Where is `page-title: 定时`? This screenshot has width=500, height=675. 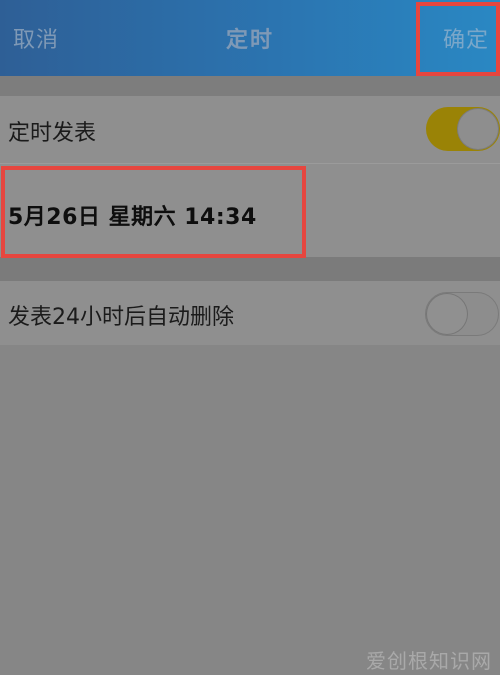
page-title: 定时 is located at coordinates (249, 40).